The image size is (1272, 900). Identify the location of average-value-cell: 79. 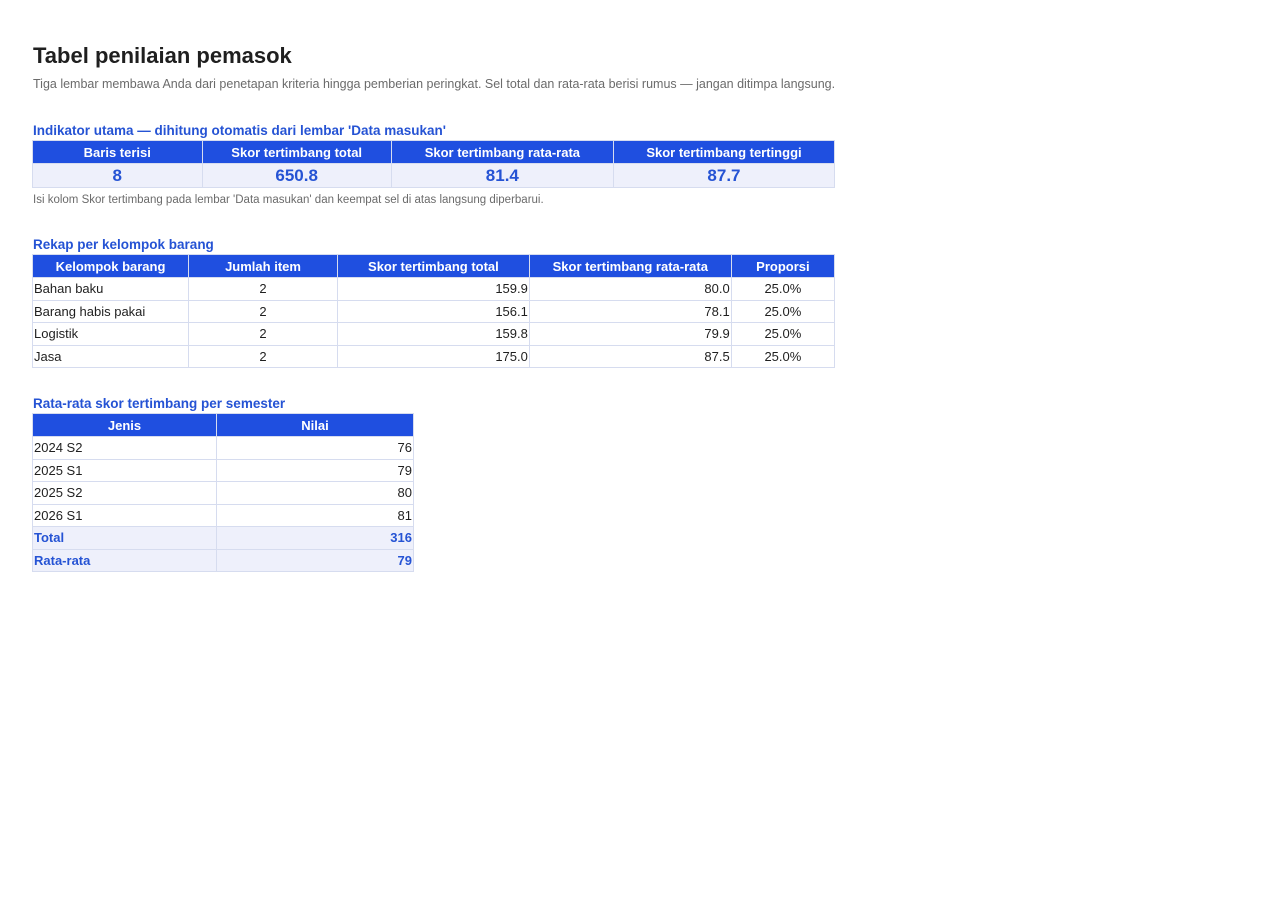
(315, 560).